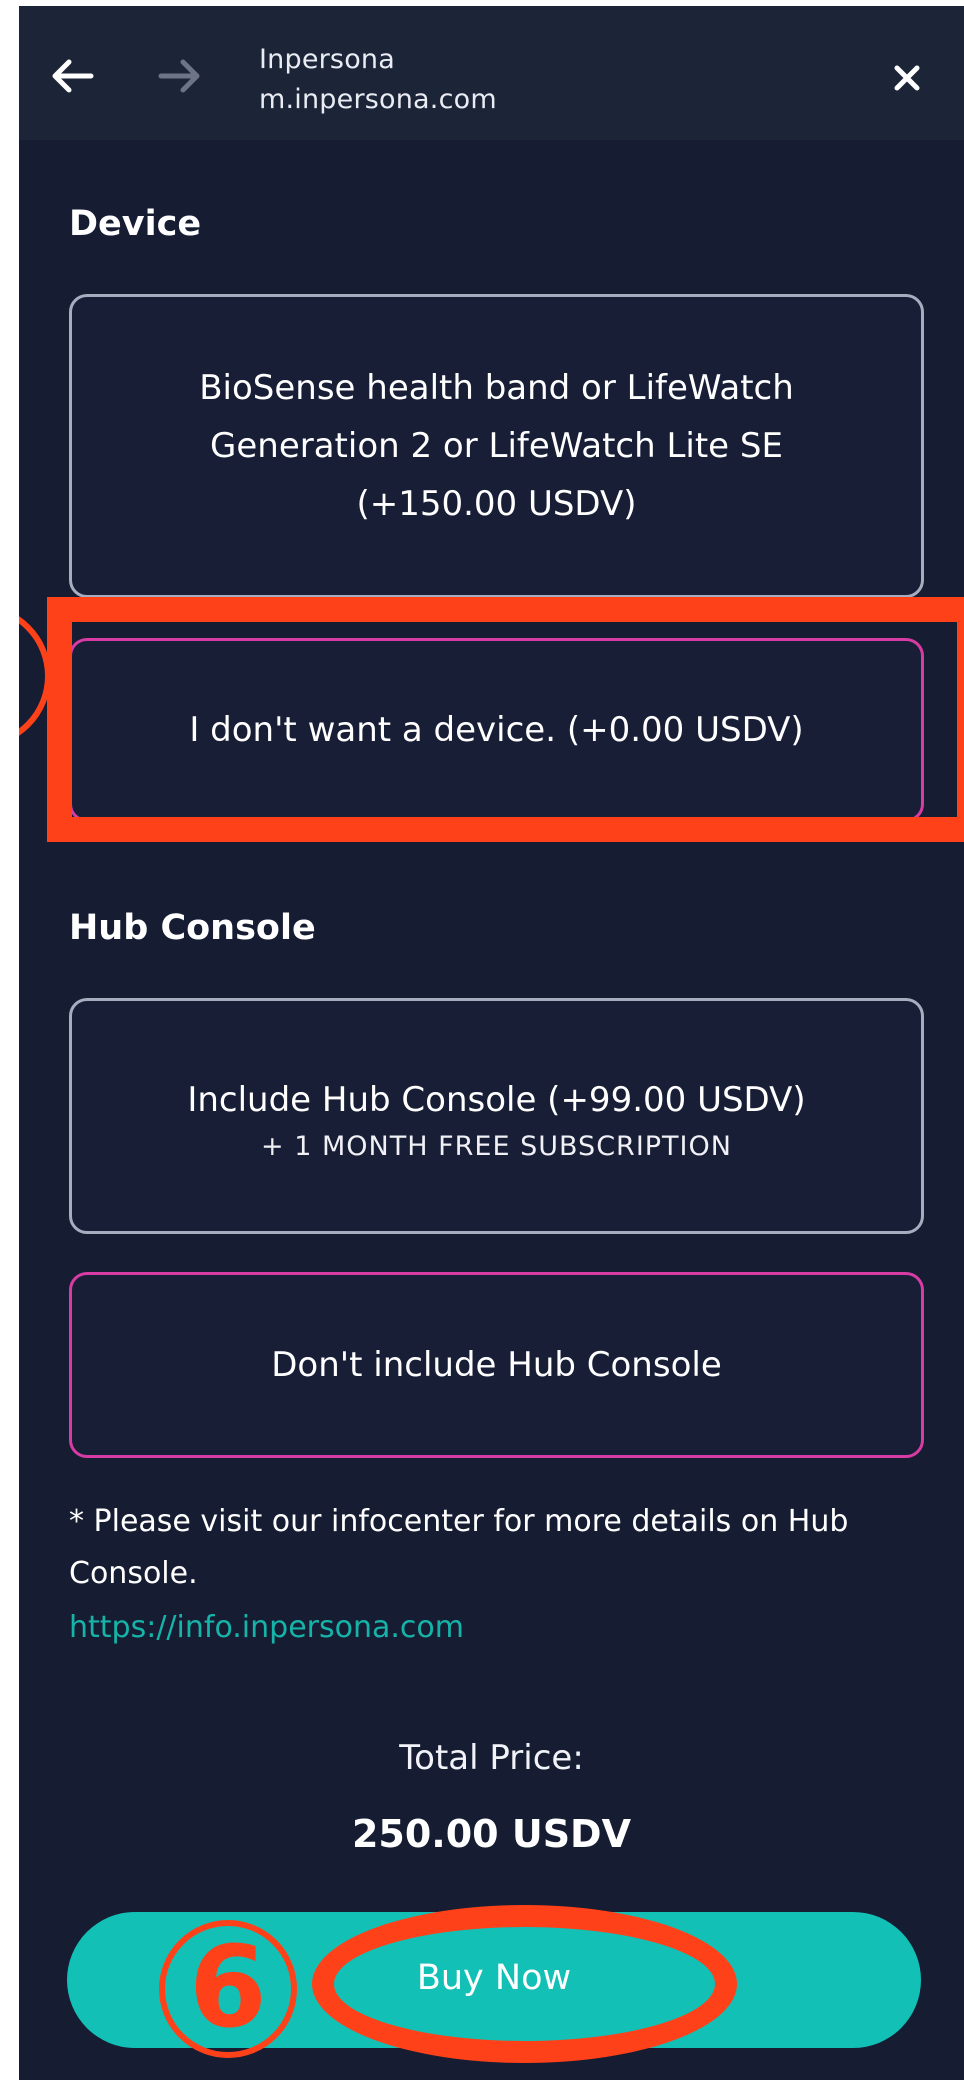 Image resolution: width=964 pixels, height=2080 pixels. I want to click on hub-option-exclude: Don't include Hub Console, so click(496, 1365).